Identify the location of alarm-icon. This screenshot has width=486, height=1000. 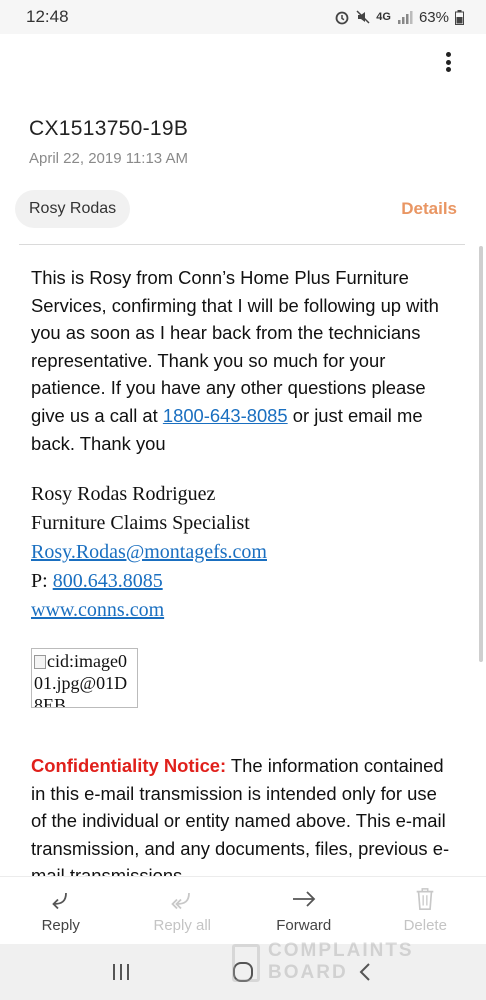
(342, 18).